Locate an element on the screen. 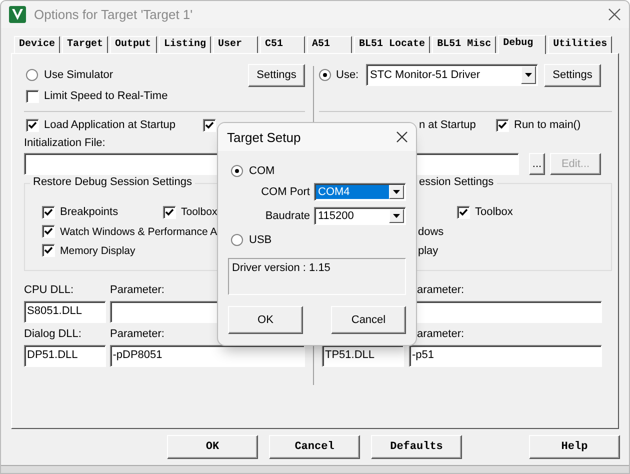 This screenshot has height=474, width=630. field-label: Baudrate is located at coordinates (287, 216).